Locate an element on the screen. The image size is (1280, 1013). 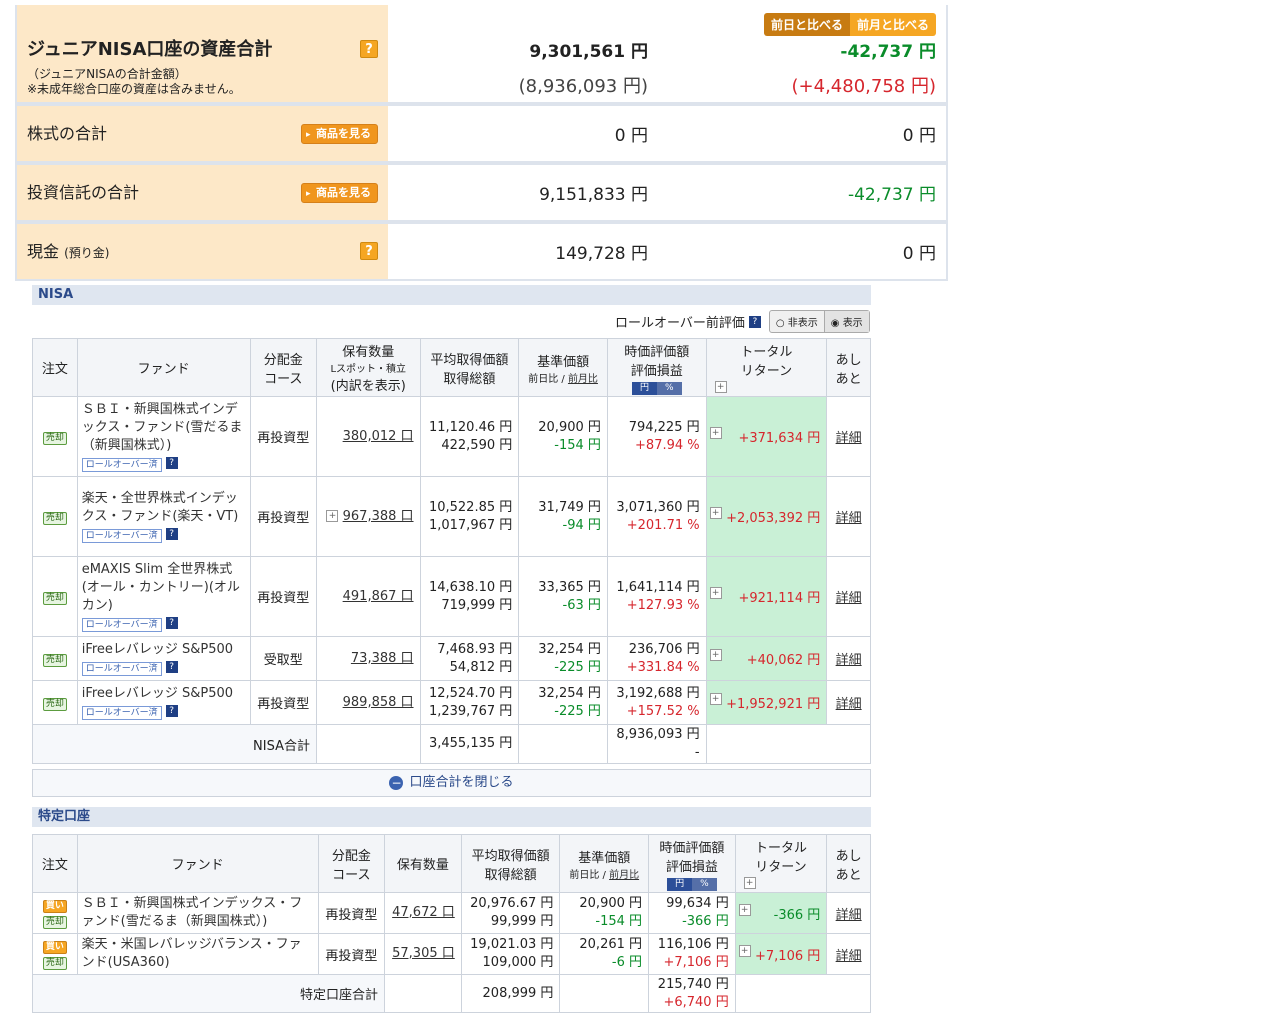
fund-link: eMAXIS Slim 全世界株式(オール・カントリー)(オルカン) is located at coordinates (161, 587).